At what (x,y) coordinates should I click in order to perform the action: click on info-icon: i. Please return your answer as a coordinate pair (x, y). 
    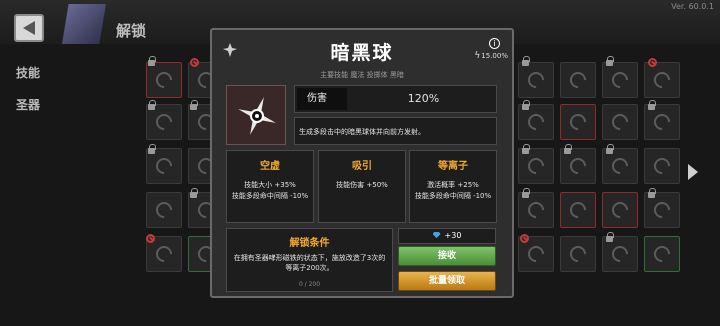
    Looking at the image, I should click on (494, 43).